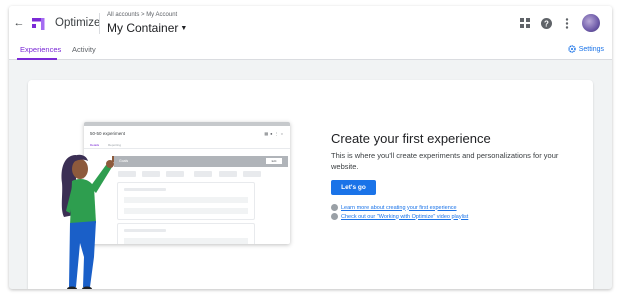 The image size is (620, 296). What do you see at coordinates (353, 187) in the screenshot?
I see `lets-go-button: Let's go` at bounding box center [353, 187].